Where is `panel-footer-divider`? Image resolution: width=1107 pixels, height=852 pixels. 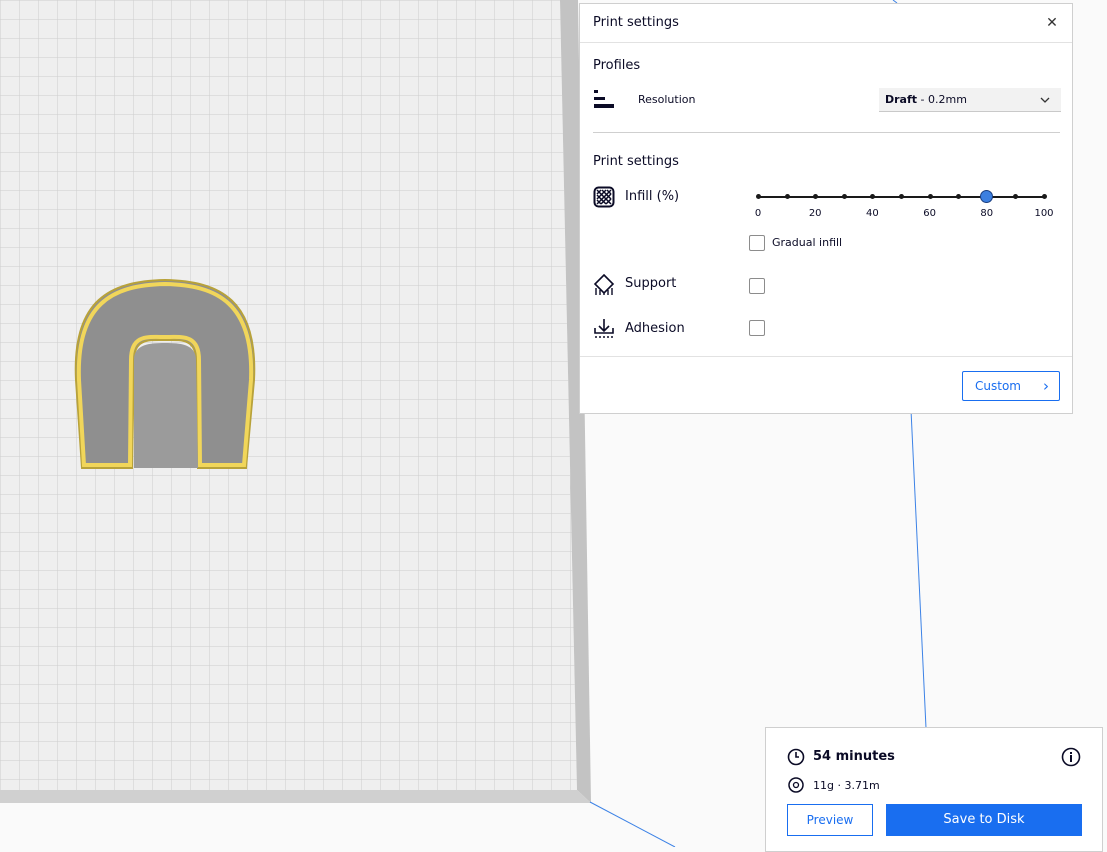 panel-footer-divider is located at coordinates (826, 356).